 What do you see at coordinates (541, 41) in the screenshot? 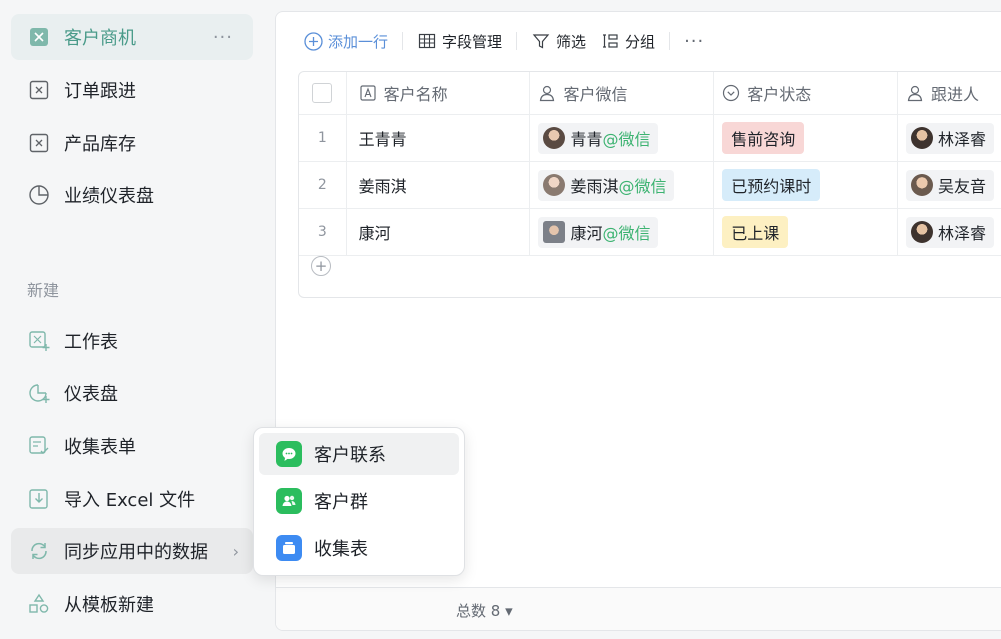
I see `filter-icon` at bounding box center [541, 41].